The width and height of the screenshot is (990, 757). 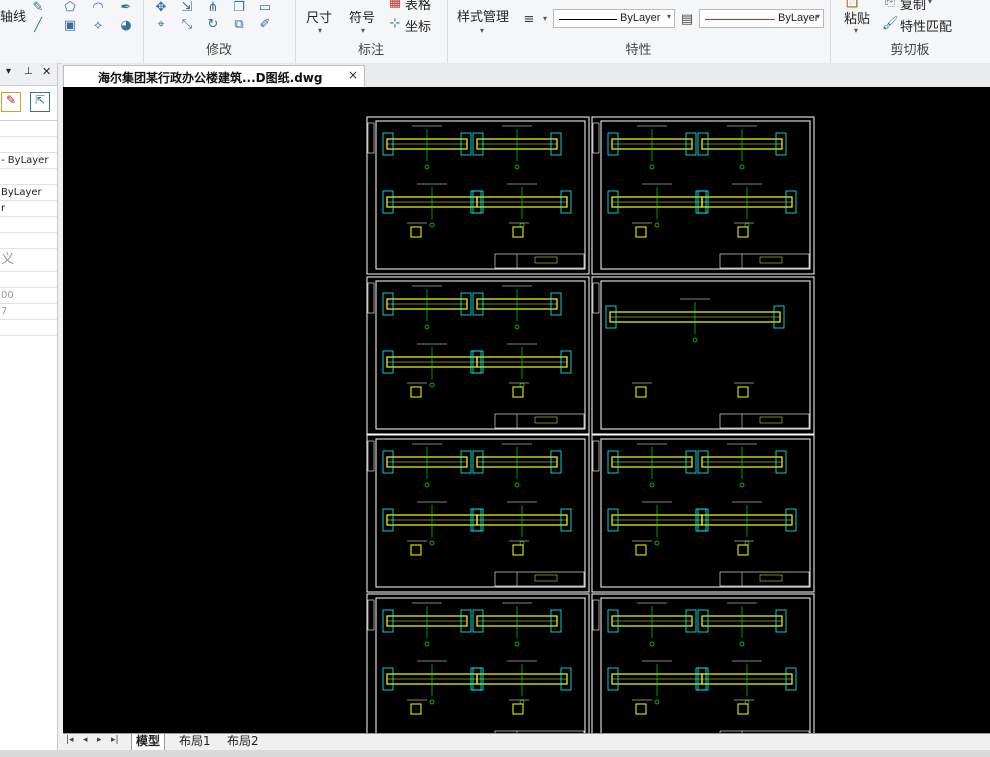 What do you see at coordinates (353, 75) in the screenshot?
I see `tab-close-icon: ×` at bounding box center [353, 75].